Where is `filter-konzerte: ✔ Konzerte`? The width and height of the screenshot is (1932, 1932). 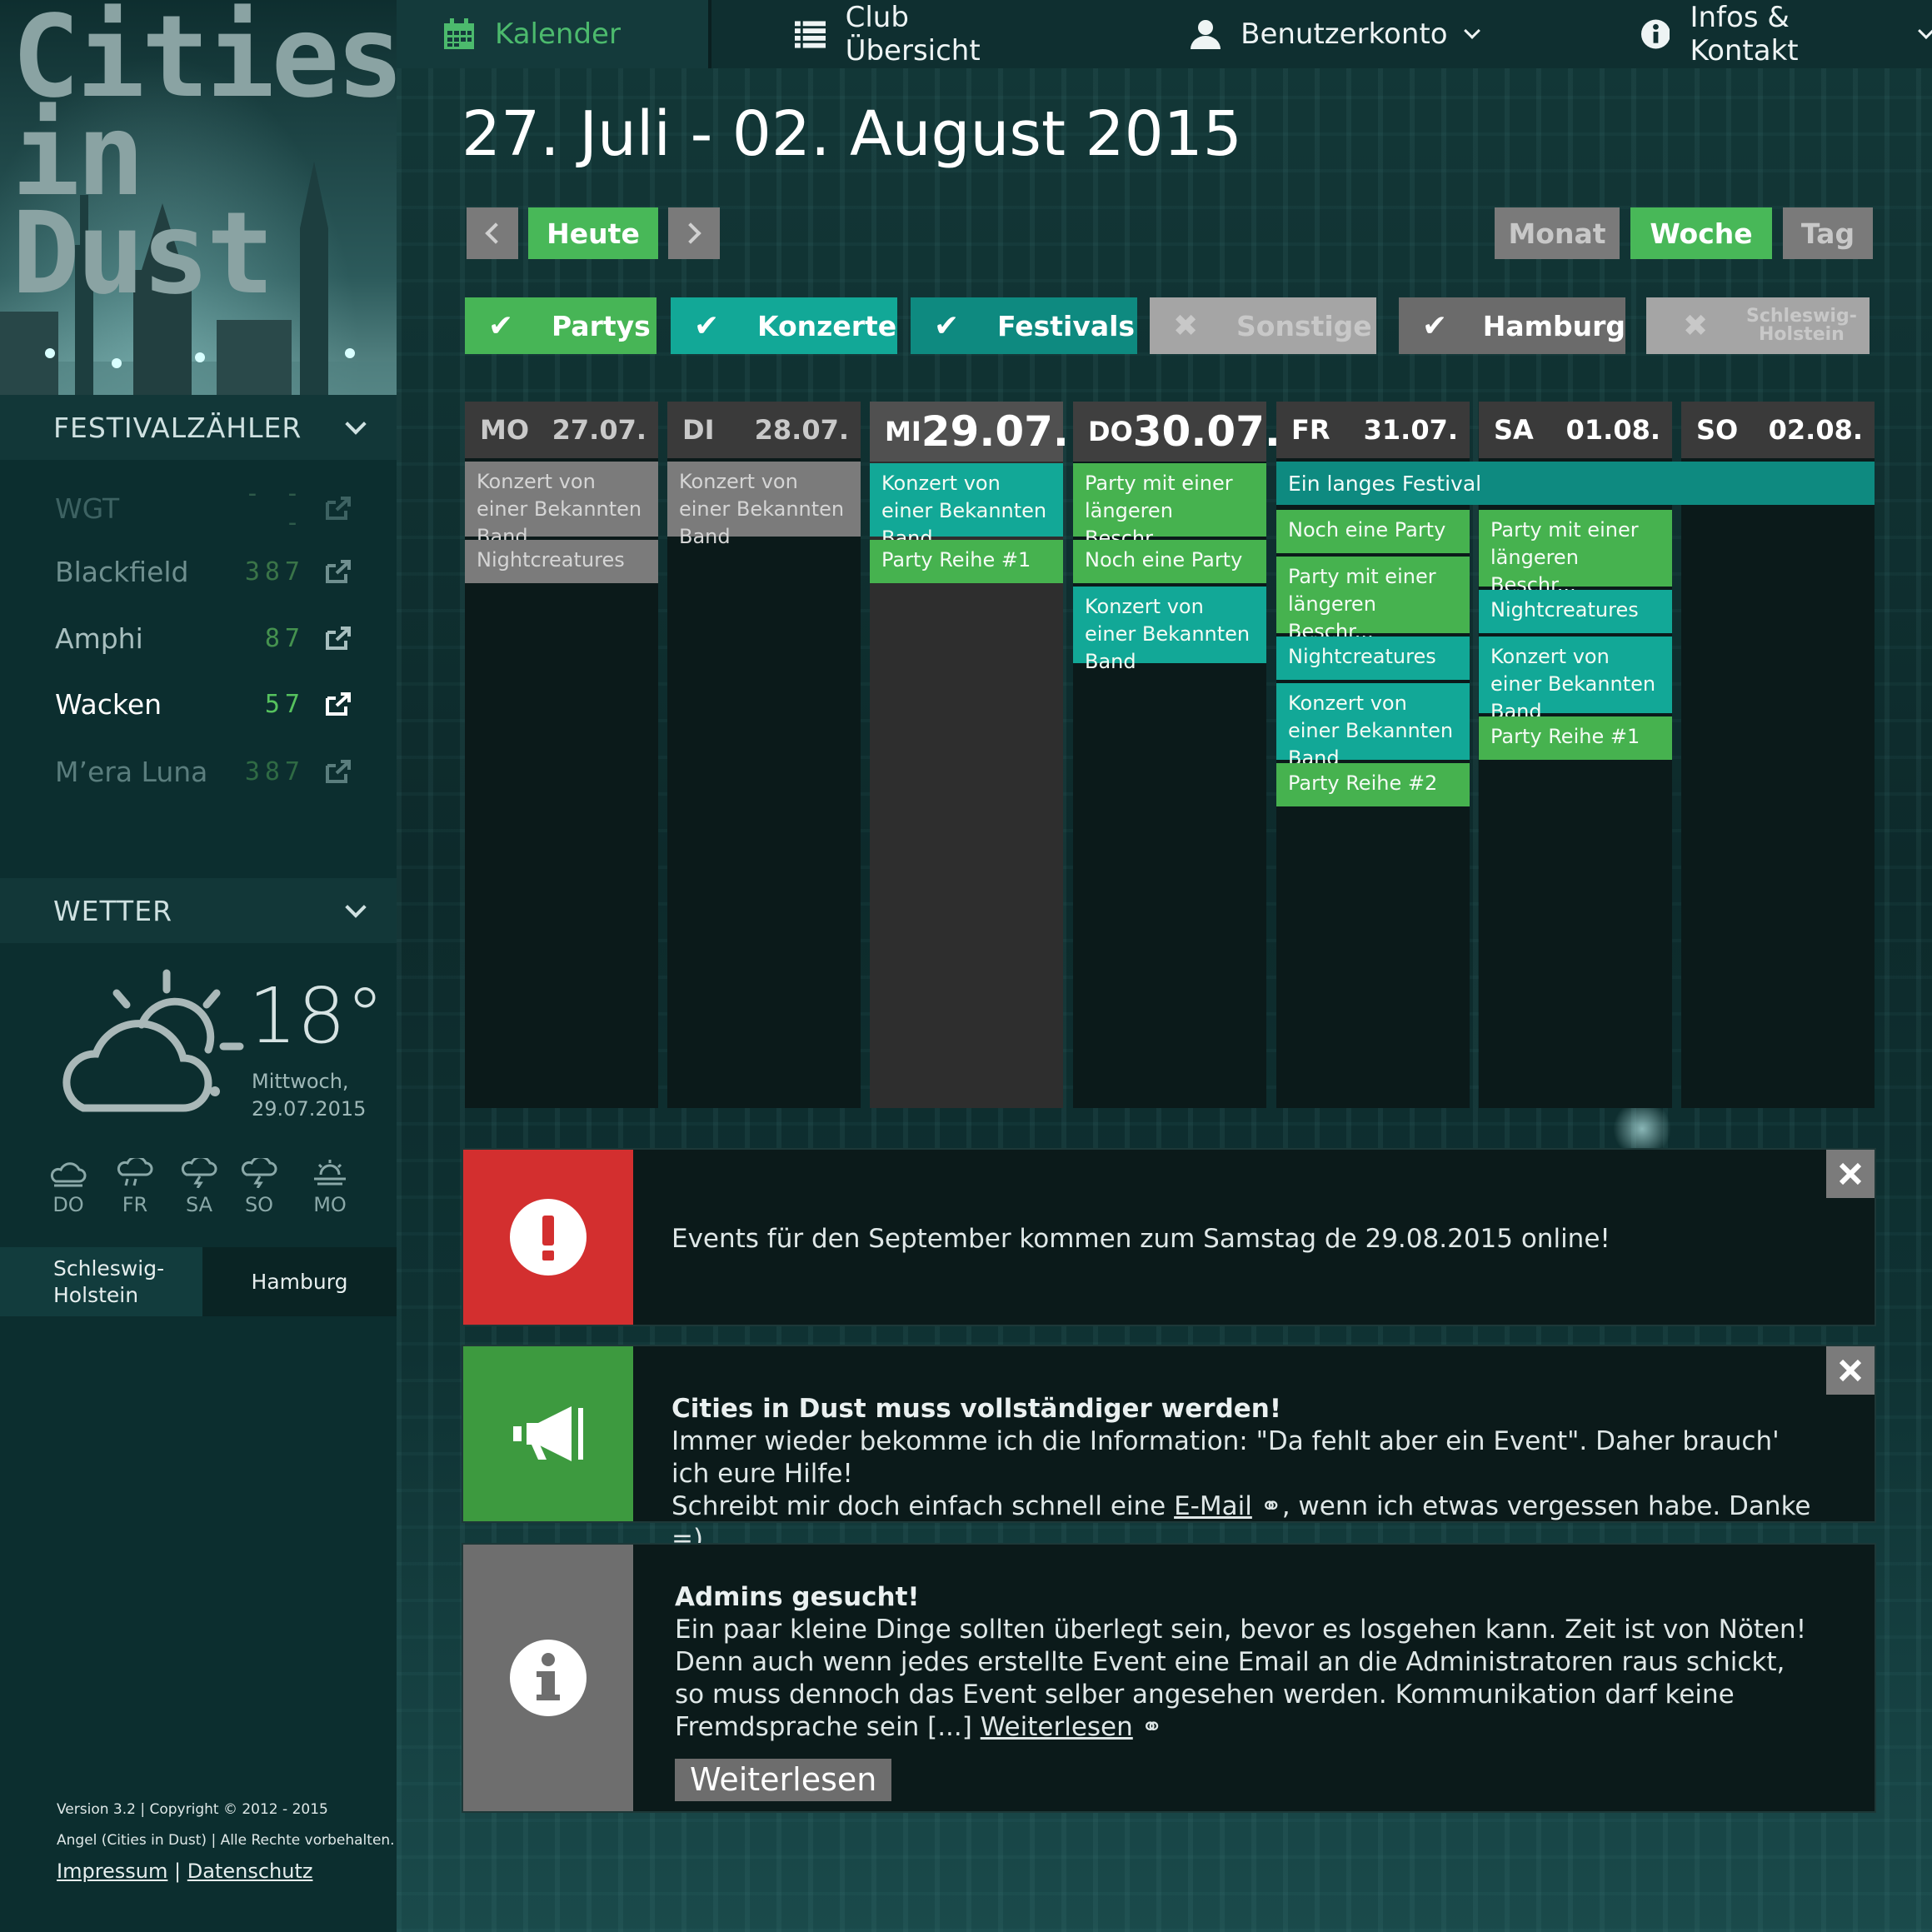
filter-konzerte: ✔ Konzerte is located at coordinates (784, 325).